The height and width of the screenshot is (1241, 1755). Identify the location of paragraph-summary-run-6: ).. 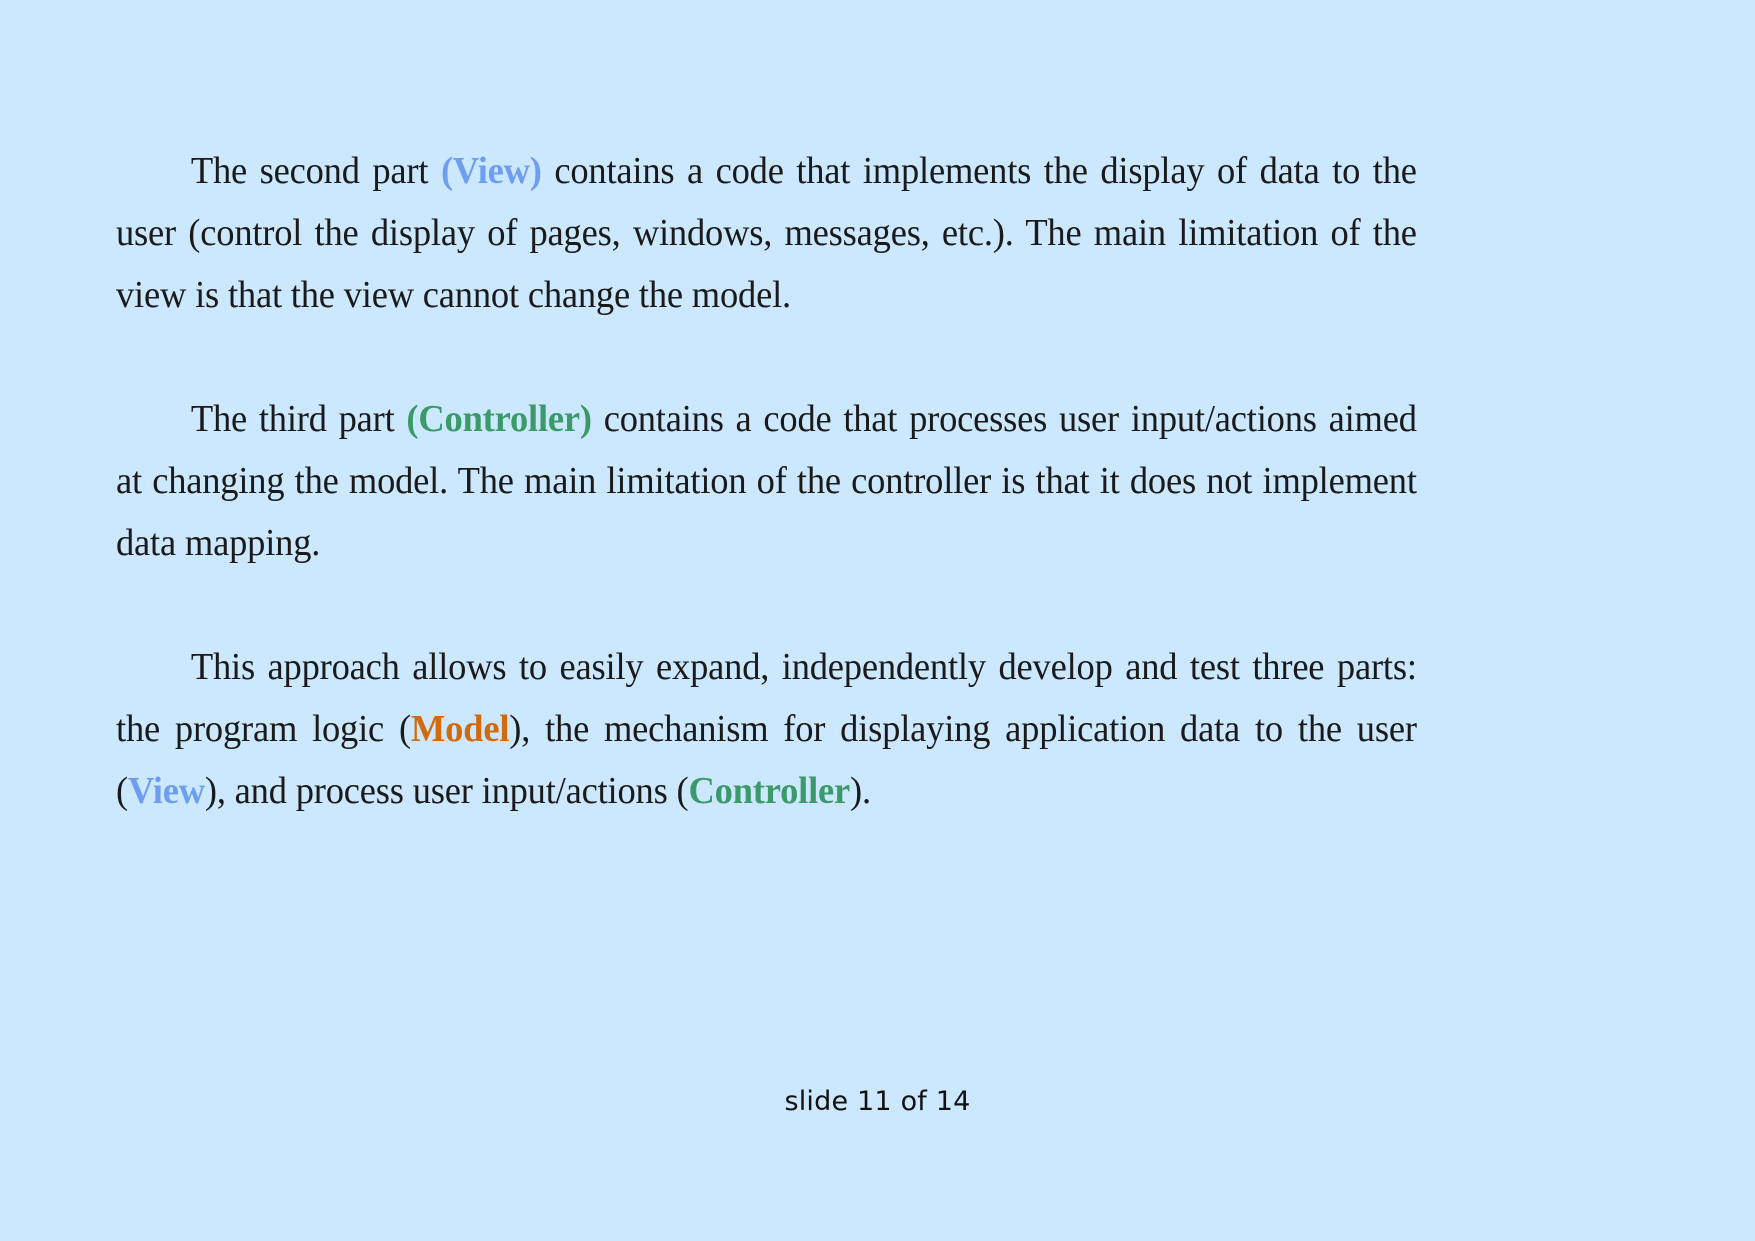
(860, 791).